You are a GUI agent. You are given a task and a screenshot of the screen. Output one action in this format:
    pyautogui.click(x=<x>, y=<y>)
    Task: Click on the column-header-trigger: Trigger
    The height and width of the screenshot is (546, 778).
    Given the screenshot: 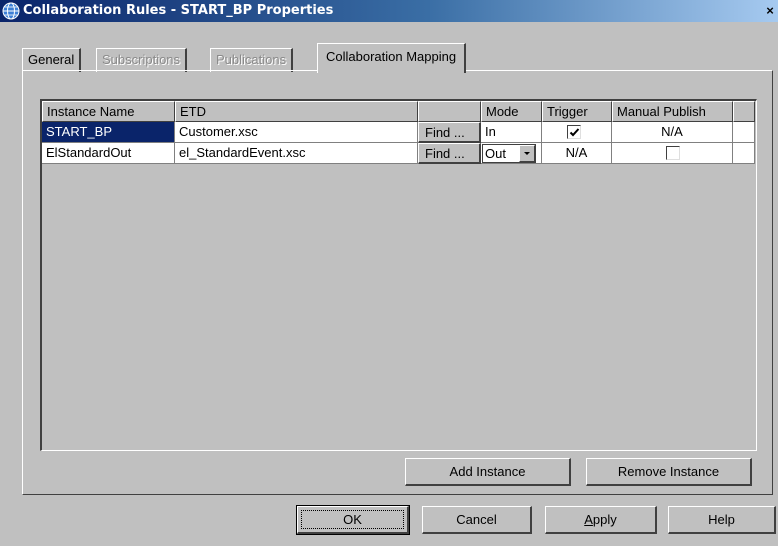 What is the action you would take?
    pyautogui.click(x=577, y=111)
    